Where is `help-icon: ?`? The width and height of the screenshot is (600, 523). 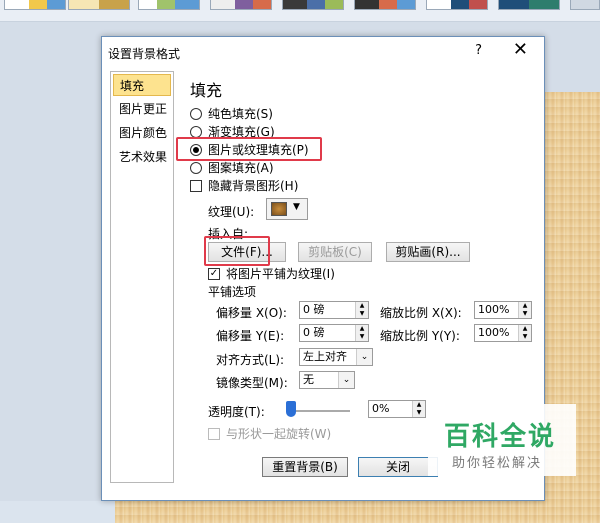
help-icon: ? is located at coordinates (478, 50).